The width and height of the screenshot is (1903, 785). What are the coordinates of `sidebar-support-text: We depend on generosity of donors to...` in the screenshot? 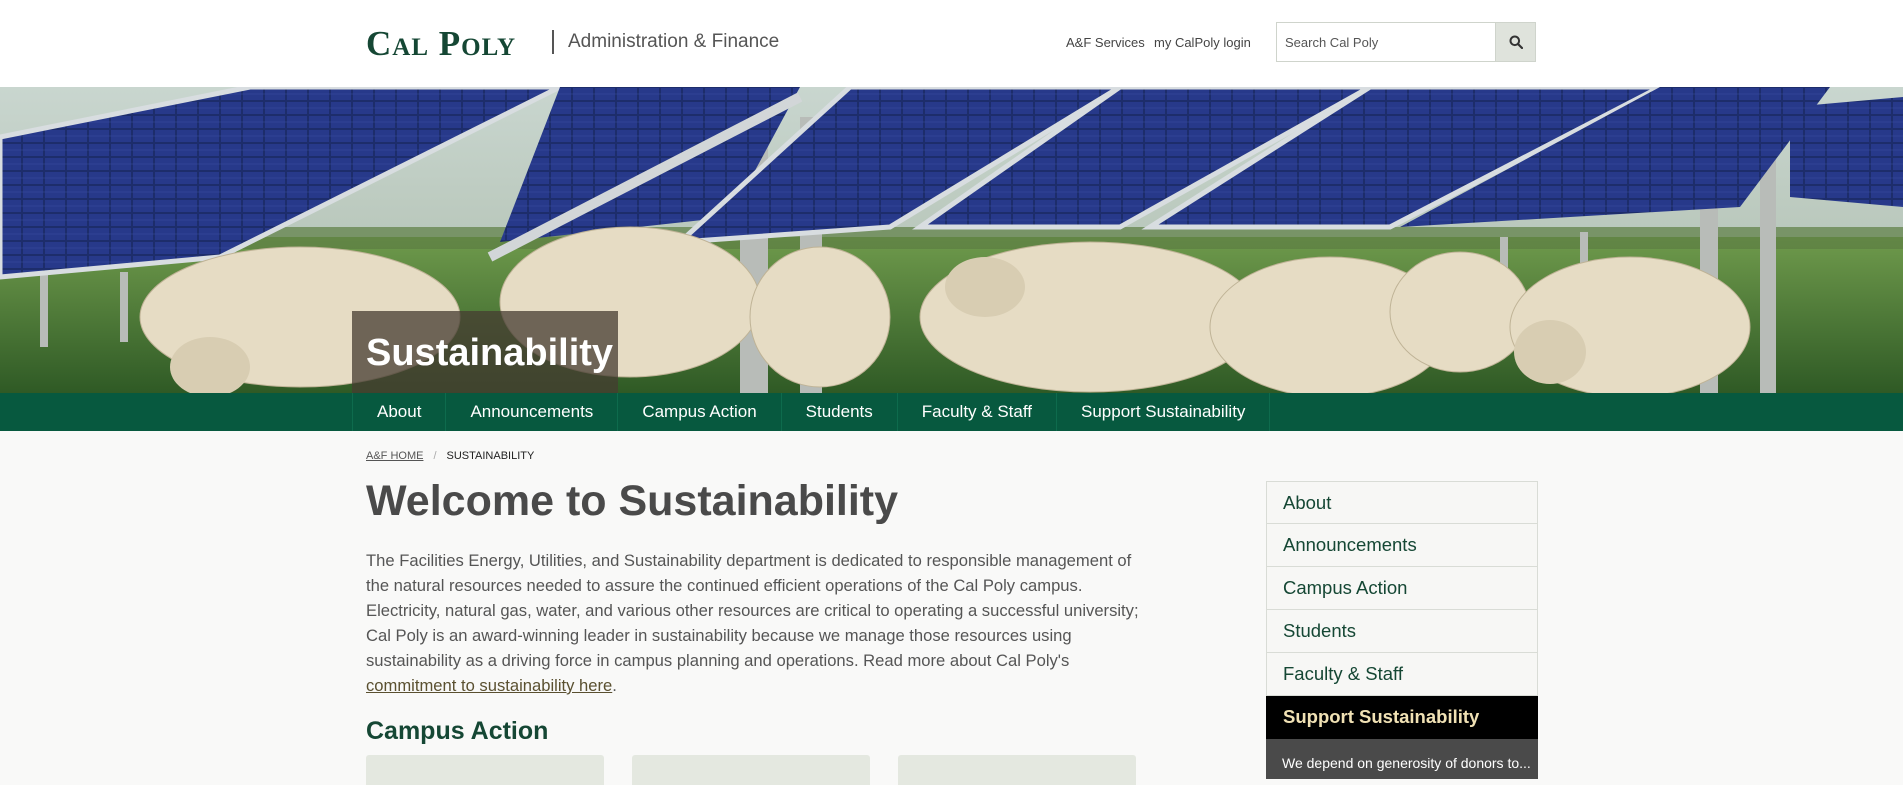 It's located at (1402, 759).